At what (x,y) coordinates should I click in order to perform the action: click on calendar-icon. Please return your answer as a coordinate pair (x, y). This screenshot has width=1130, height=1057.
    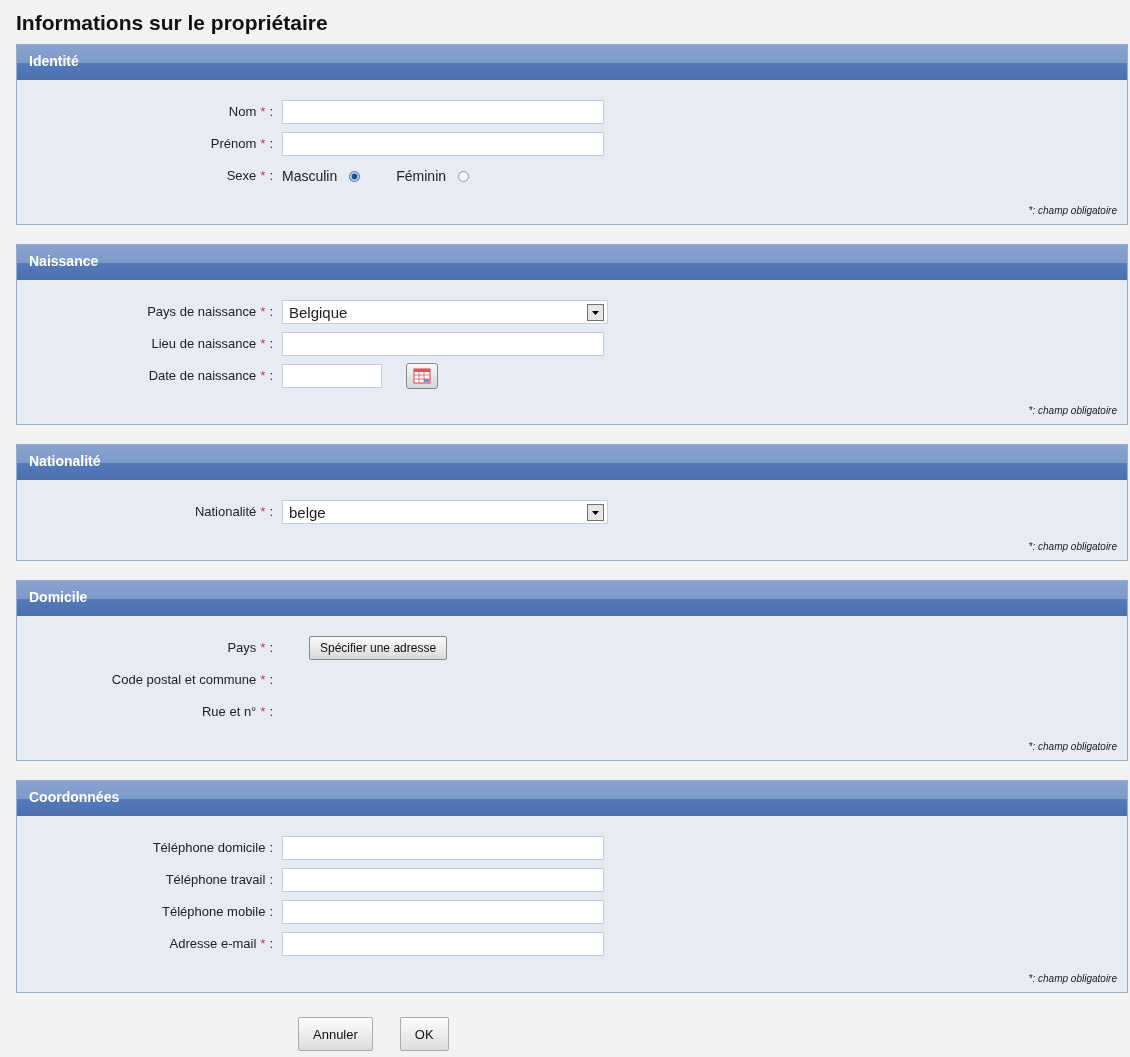
    Looking at the image, I should click on (422, 376).